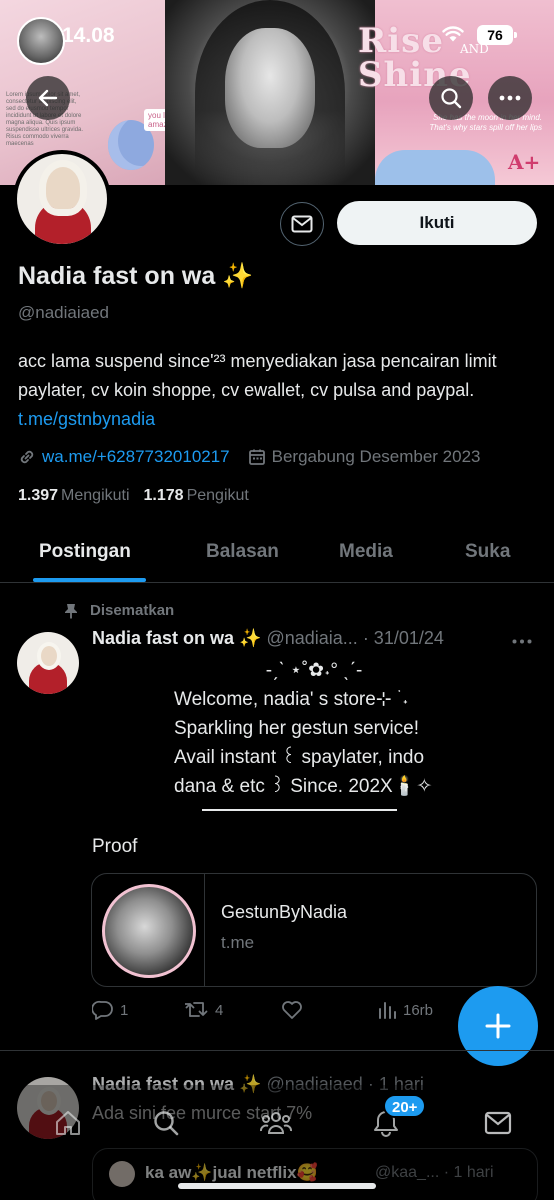  What do you see at coordinates (524, 162) in the screenshot?
I see `banner-grade: A+` at bounding box center [524, 162].